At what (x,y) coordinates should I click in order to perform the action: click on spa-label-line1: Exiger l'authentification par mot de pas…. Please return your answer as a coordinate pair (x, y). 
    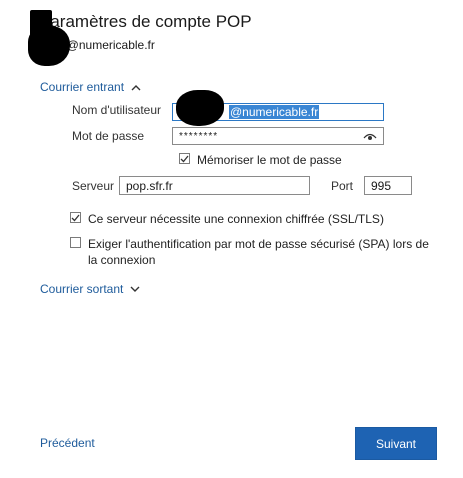
    Looking at the image, I should click on (258, 244).